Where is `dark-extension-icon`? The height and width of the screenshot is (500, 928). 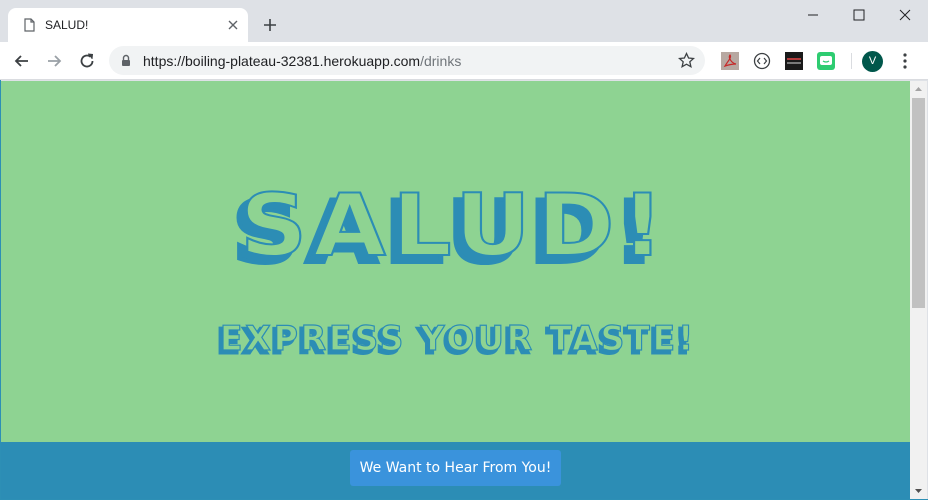
dark-extension-icon is located at coordinates (794, 61).